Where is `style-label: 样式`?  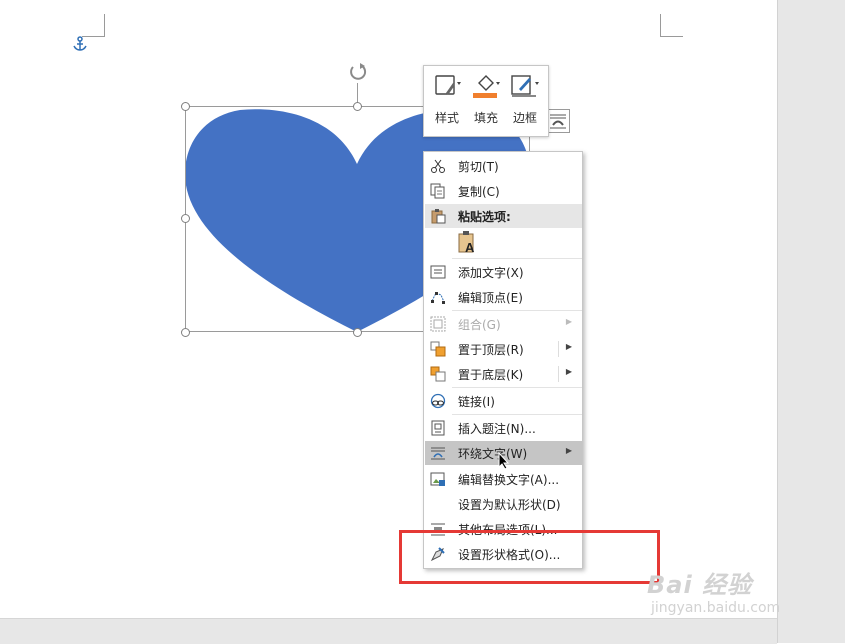 style-label: 样式 is located at coordinates (446, 118).